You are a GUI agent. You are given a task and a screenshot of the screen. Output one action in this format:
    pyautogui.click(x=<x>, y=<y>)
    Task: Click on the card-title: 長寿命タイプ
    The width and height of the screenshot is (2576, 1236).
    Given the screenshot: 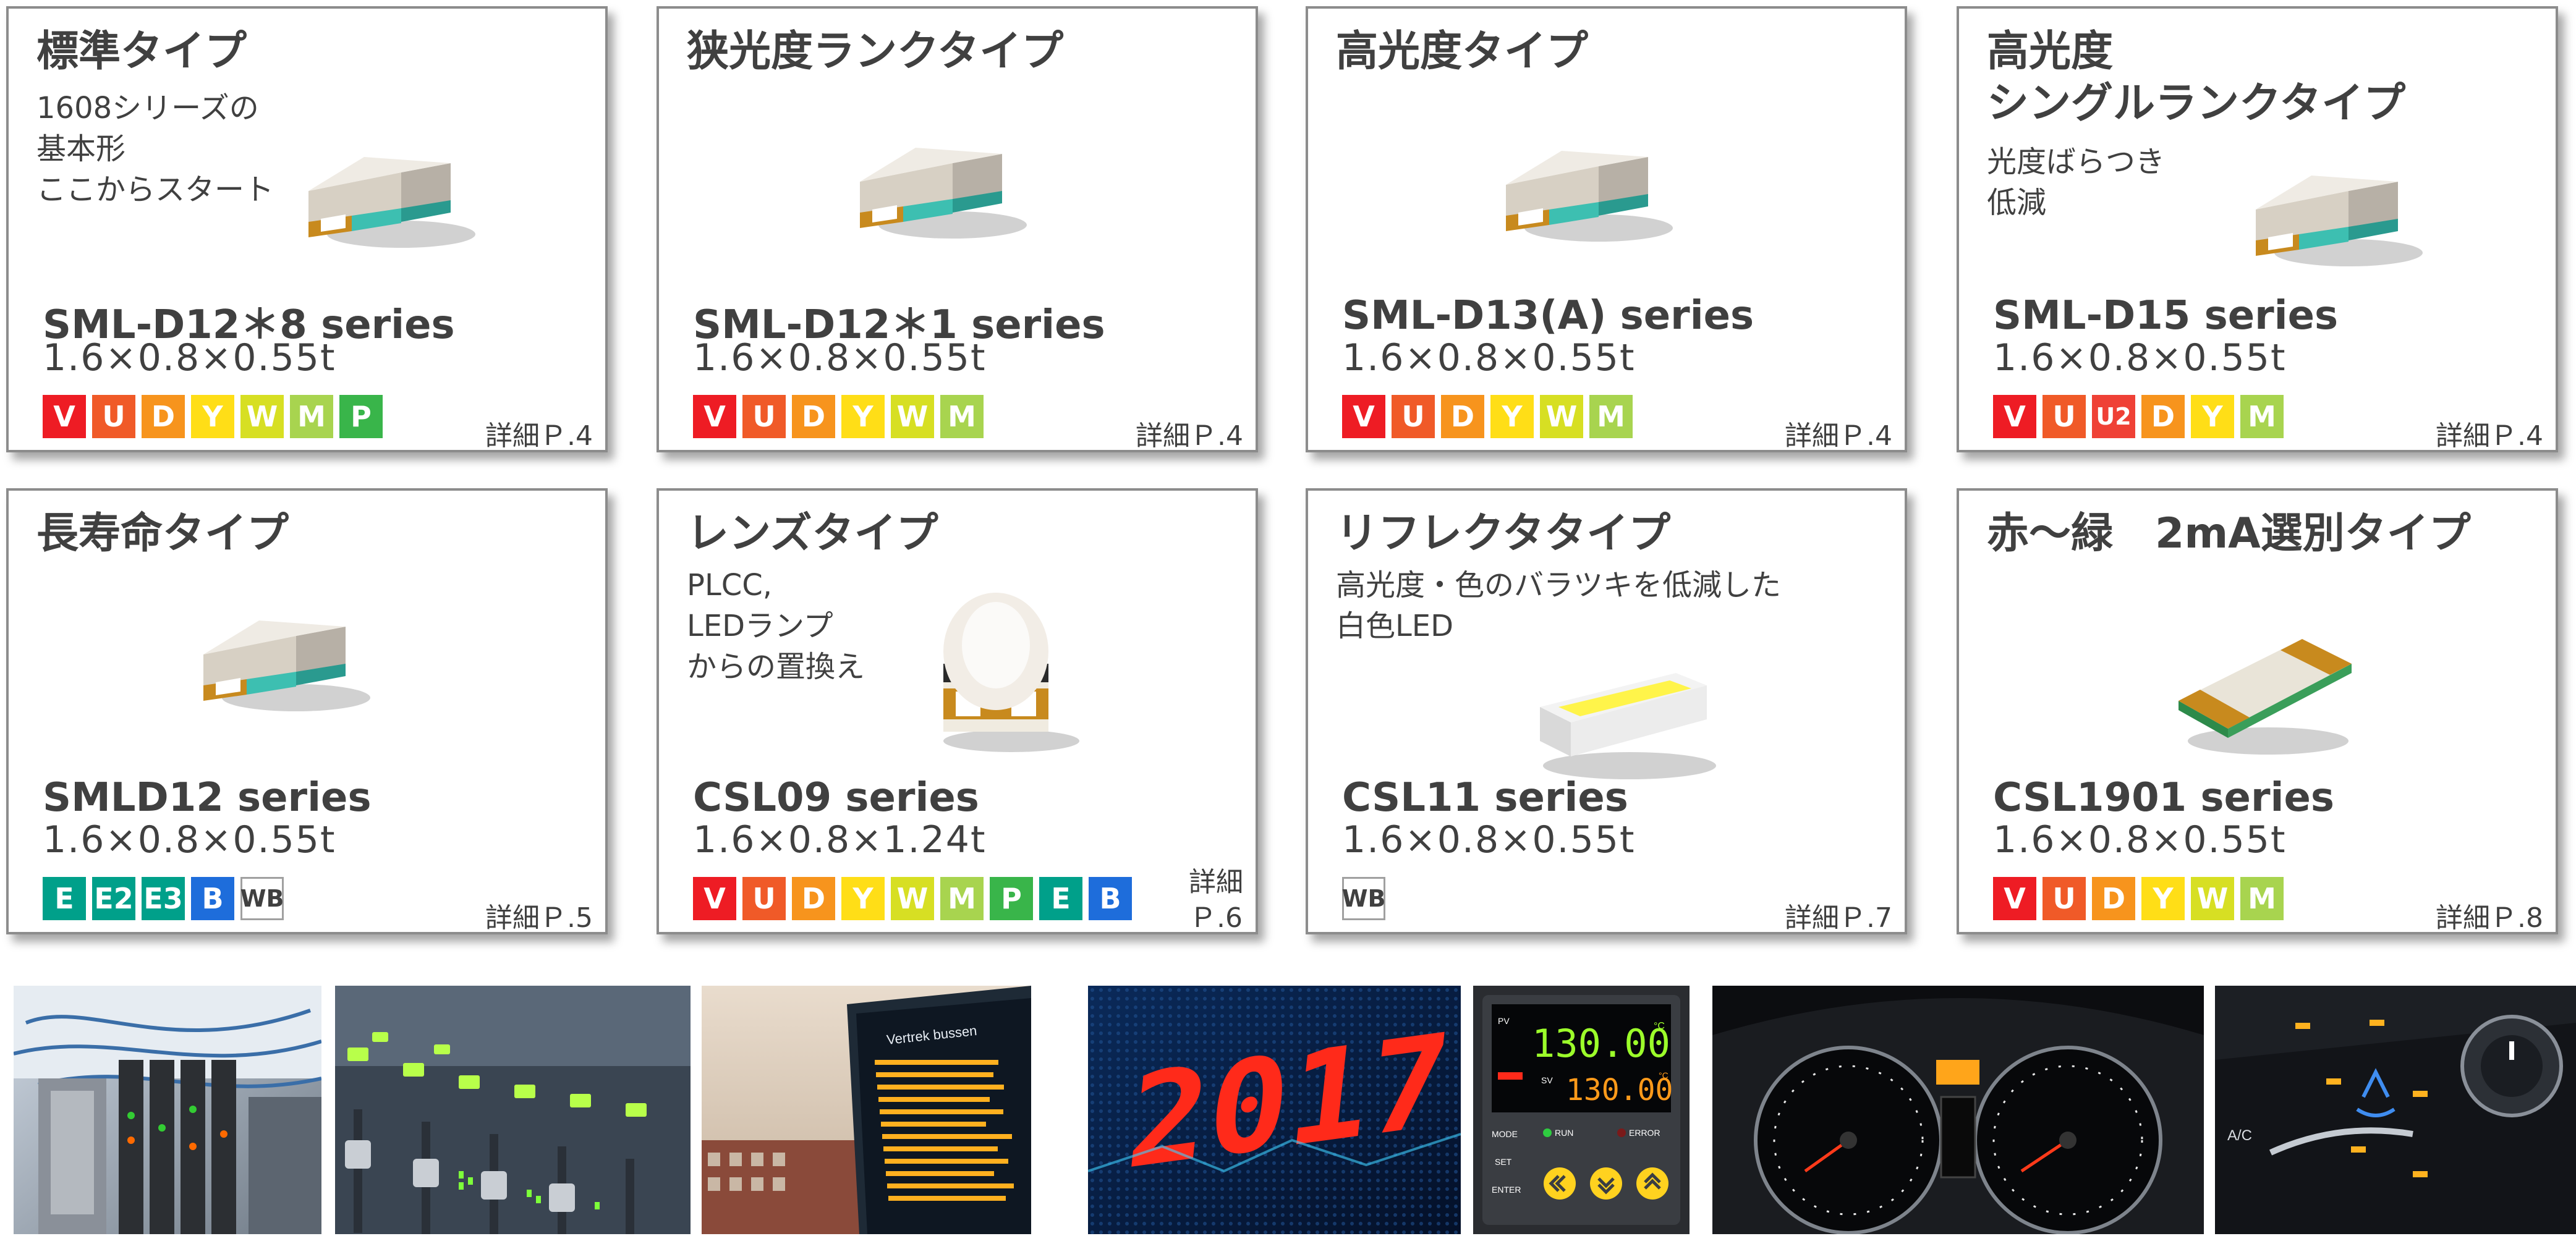 What is the action you would take?
    pyautogui.click(x=162, y=533)
    